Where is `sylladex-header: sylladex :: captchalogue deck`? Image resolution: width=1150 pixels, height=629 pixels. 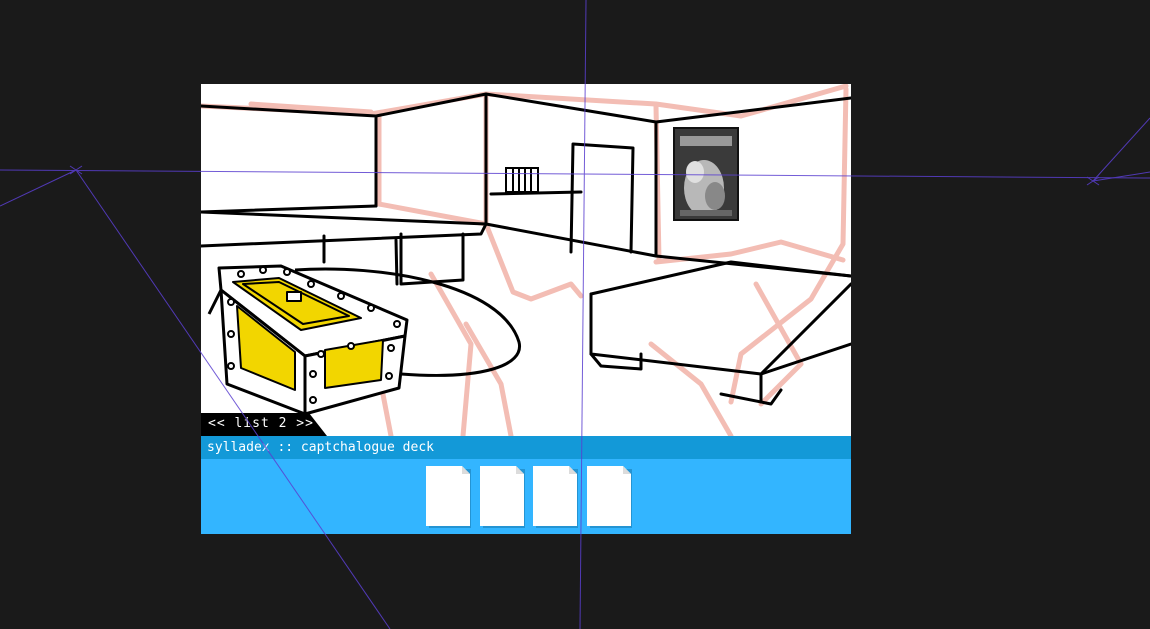 sylladex-header: sylladex :: captchalogue deck is located at coordinates (526, 447).